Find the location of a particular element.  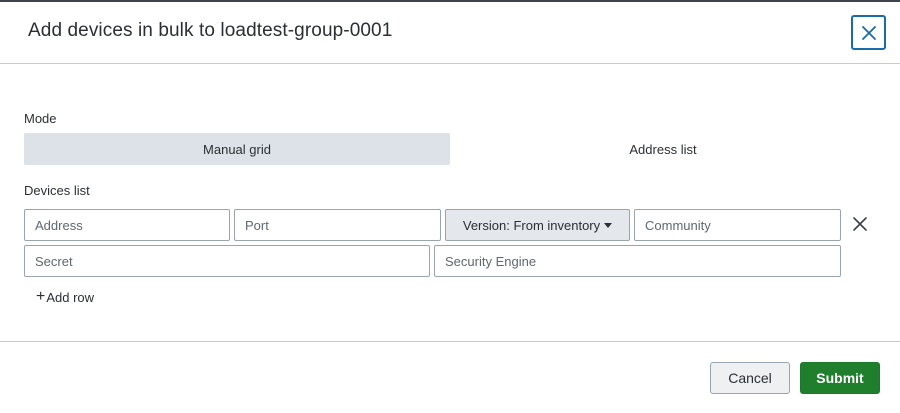

port-input is located at coordinates (337, 225).